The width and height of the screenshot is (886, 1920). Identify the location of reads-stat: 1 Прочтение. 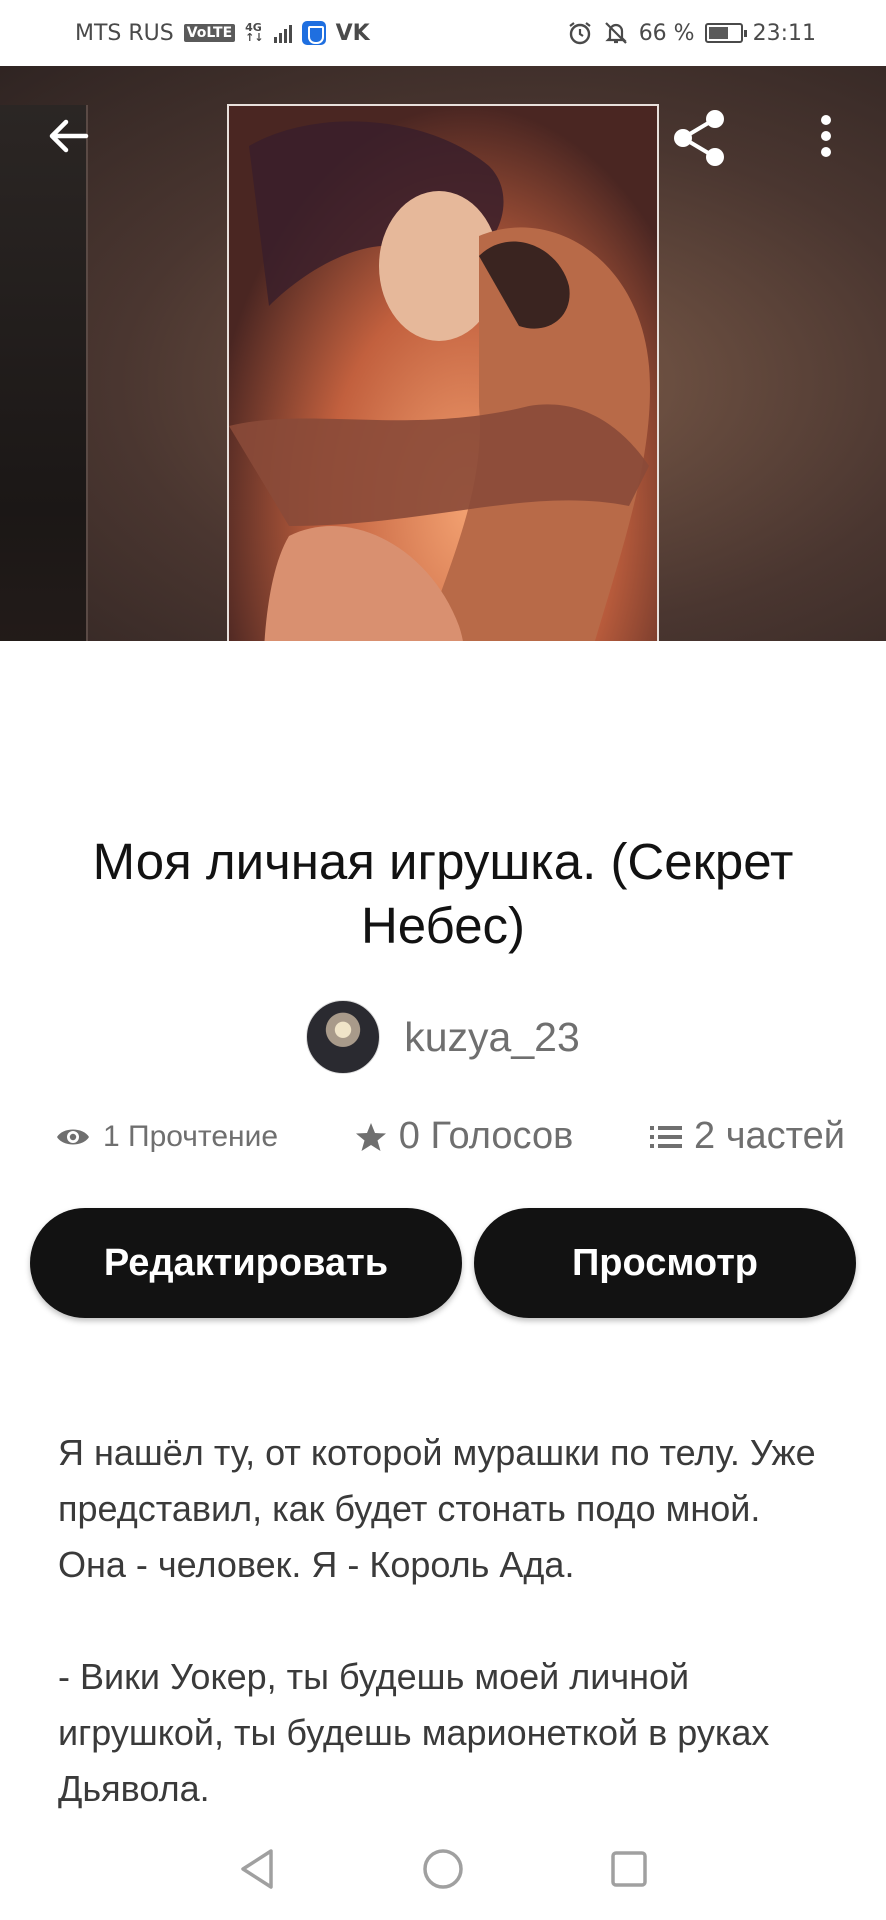
(166, 1137).